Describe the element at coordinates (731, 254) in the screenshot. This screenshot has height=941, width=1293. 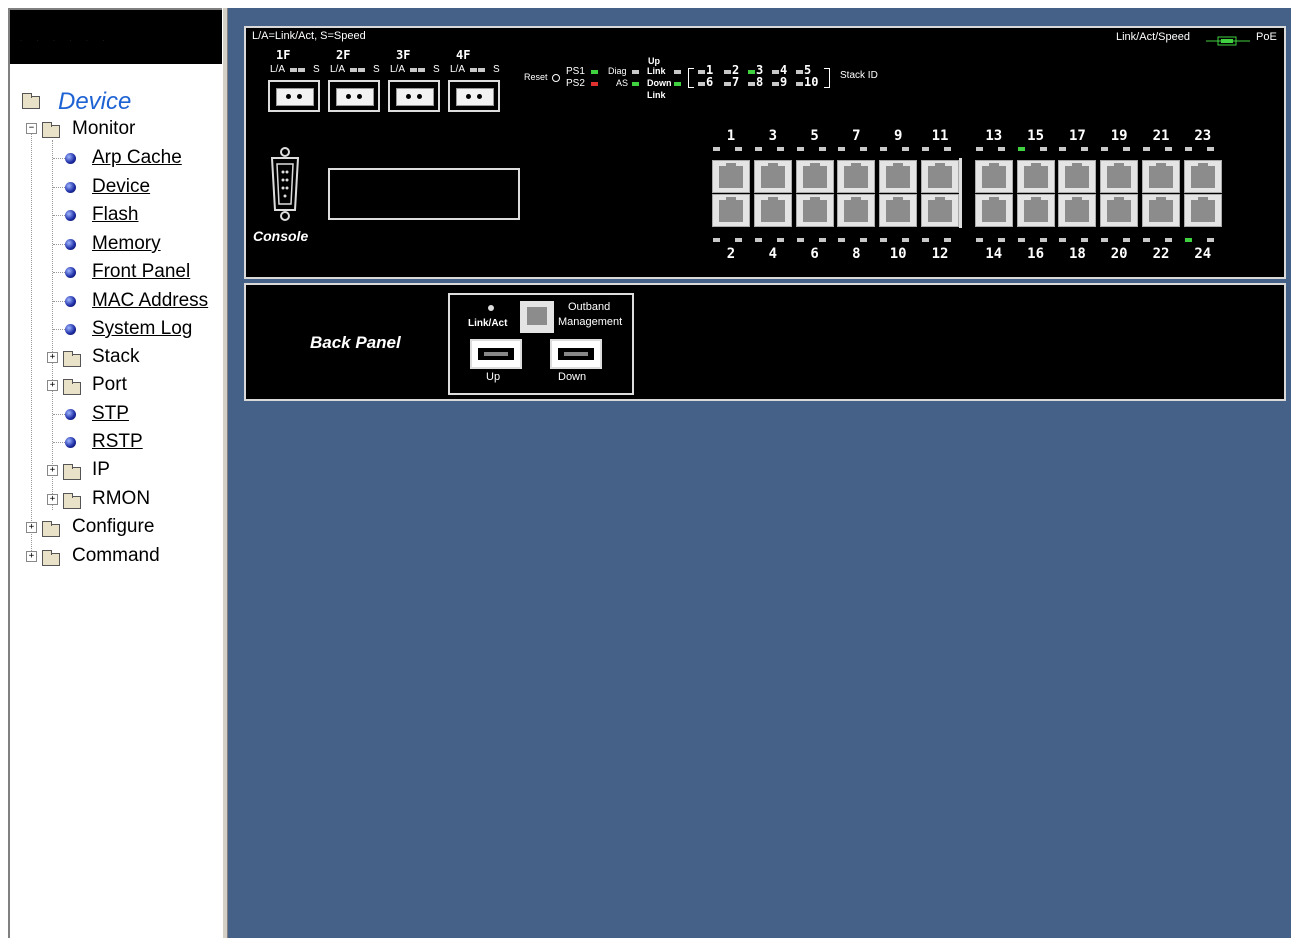
I see `port-number: 2` at that location.